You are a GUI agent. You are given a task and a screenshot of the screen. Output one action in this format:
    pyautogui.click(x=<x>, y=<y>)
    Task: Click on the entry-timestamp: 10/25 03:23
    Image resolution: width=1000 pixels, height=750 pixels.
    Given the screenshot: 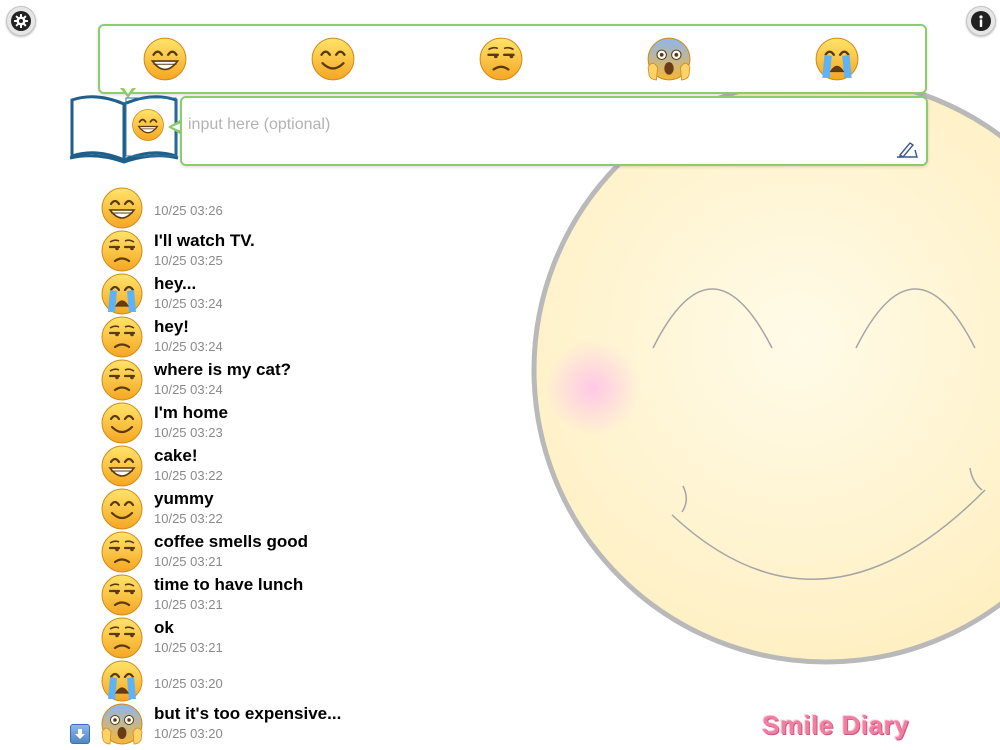 What is the action you would take?
    pyautogui.click(x=188, y=432)
    